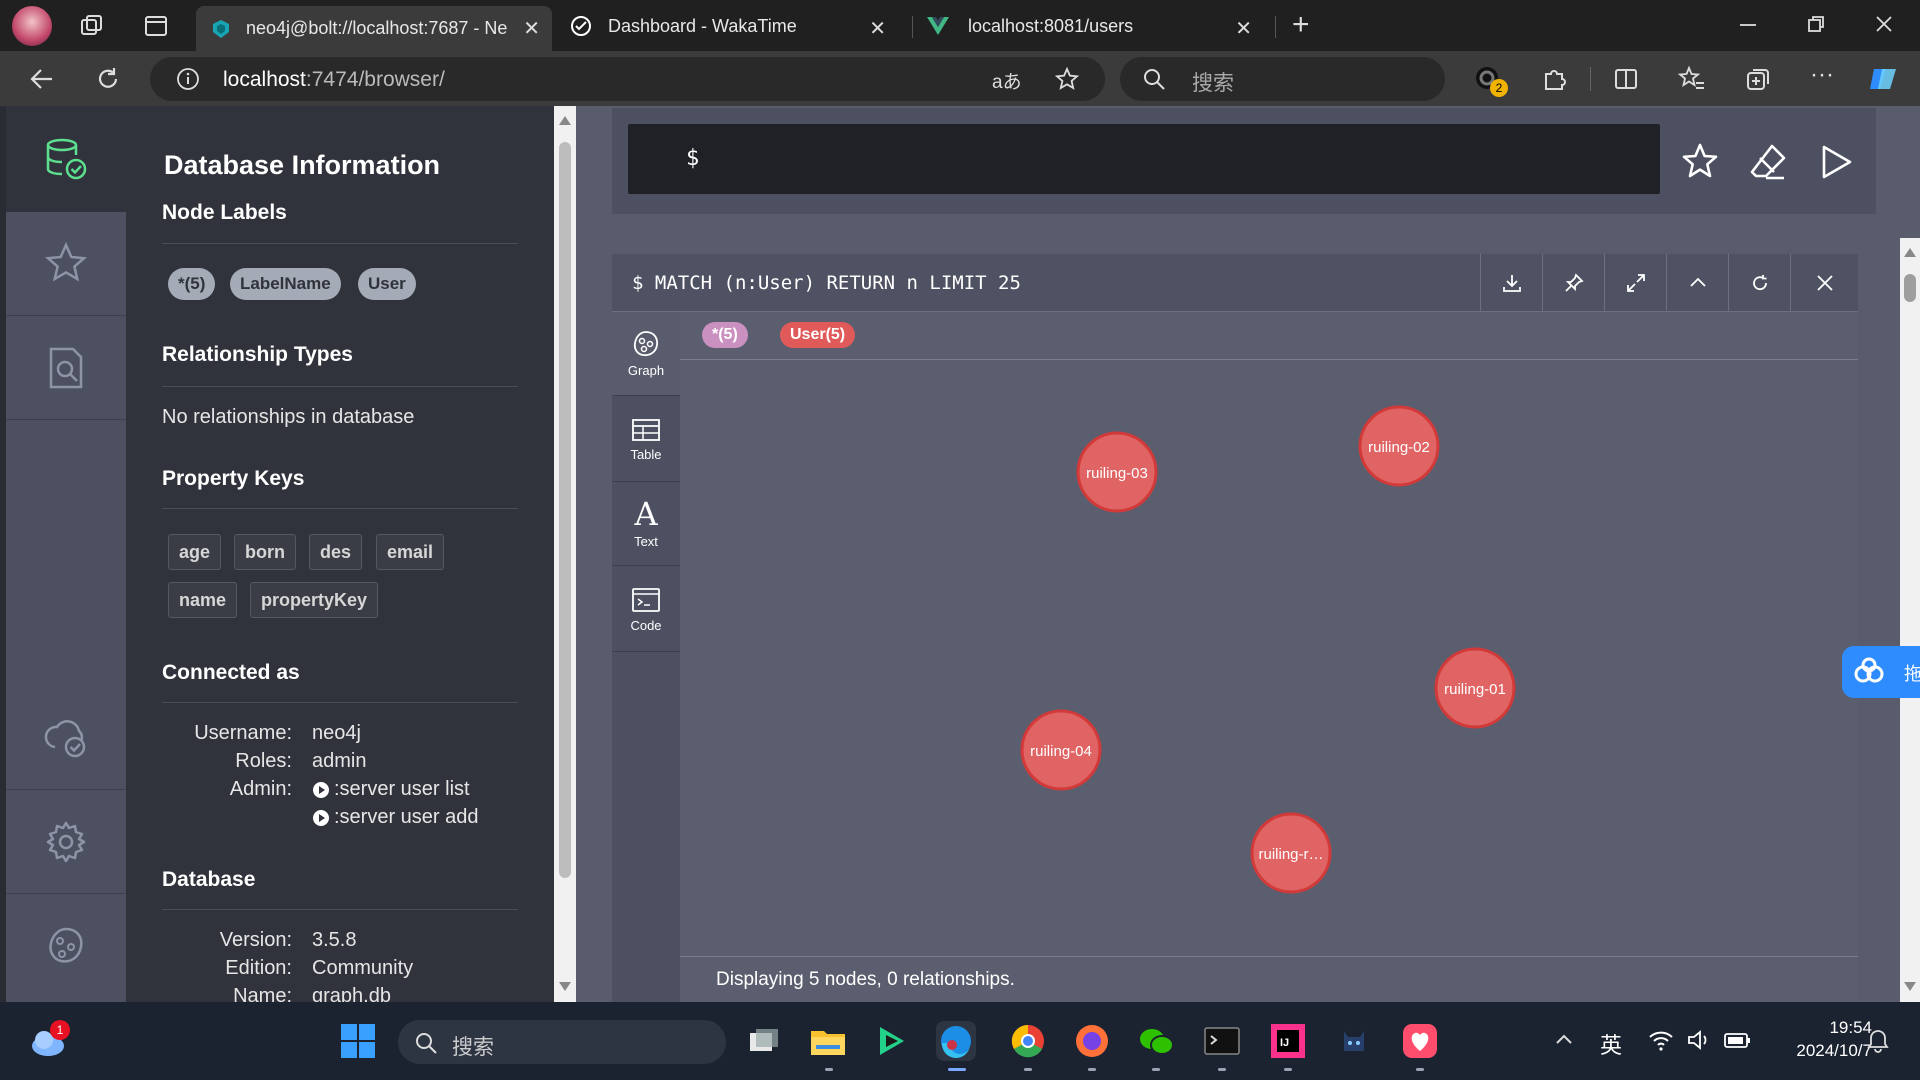 Image resolution: width=1920 pixels, height=1080 pixels. I want to click on sidebar-item-favorites, so click(66, 264).